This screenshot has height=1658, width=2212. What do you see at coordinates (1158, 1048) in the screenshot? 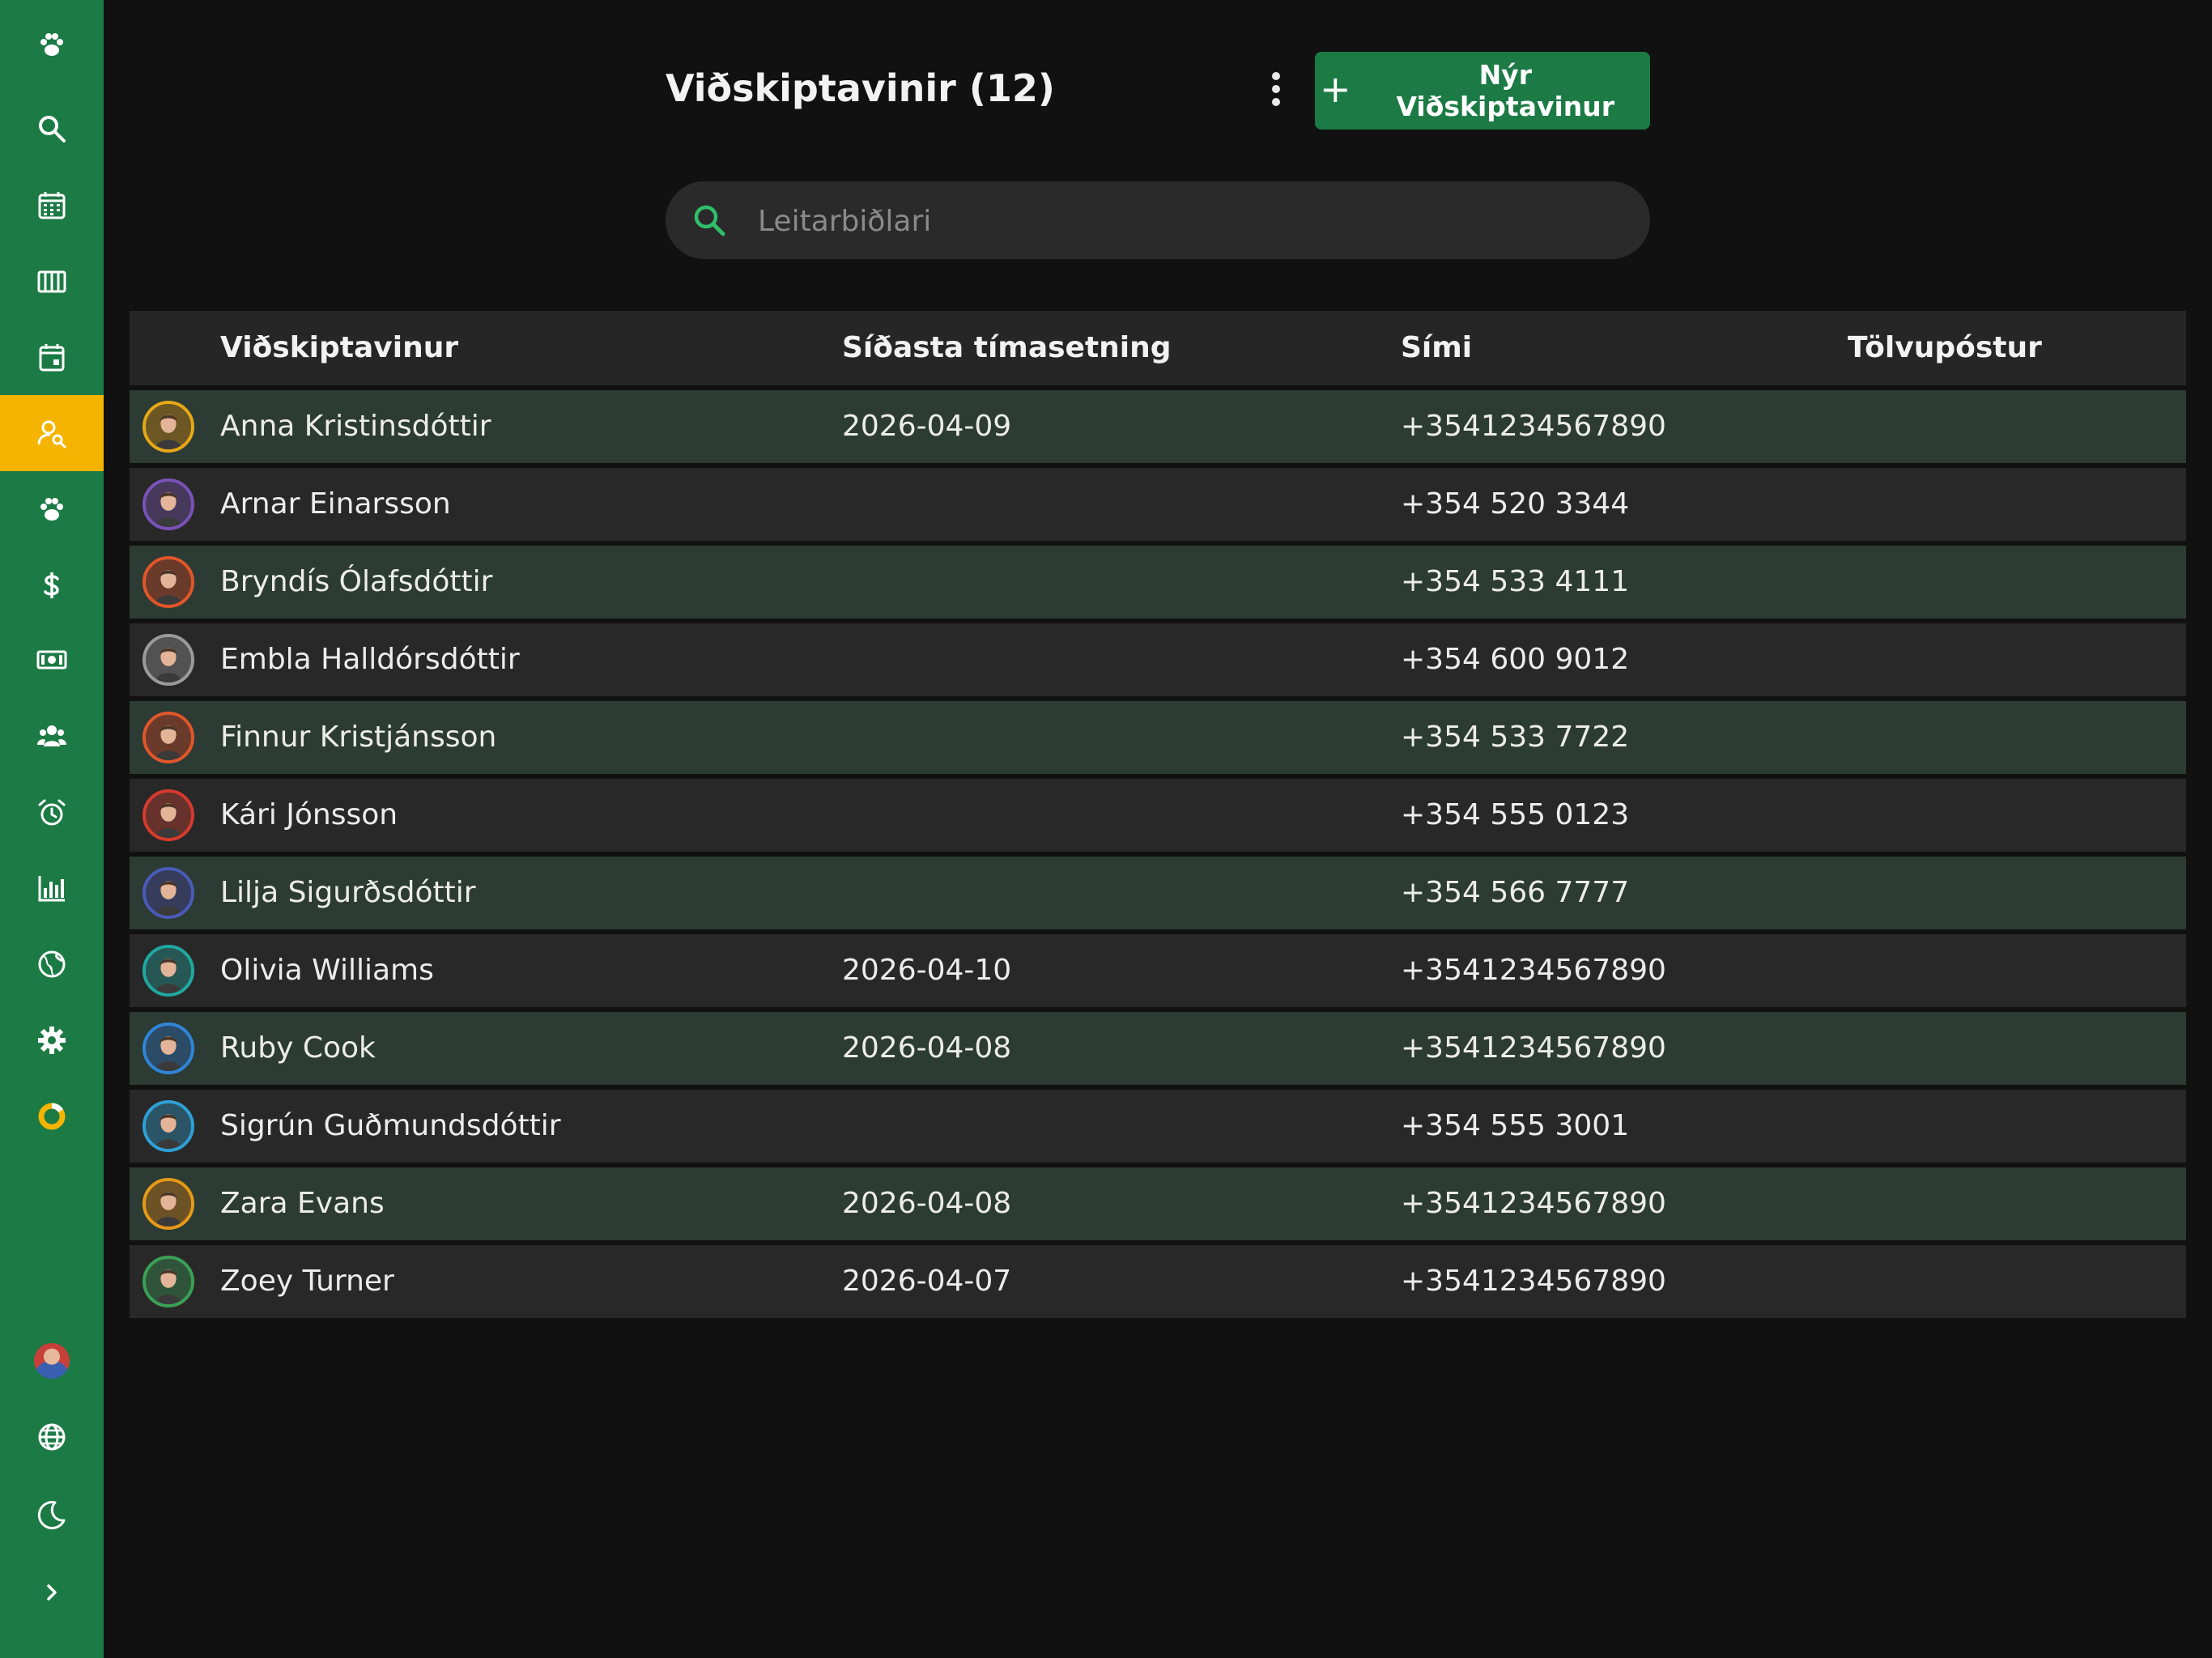
I see `table-row: Ruby Cook 2026-04-08 +3541234567890` at bounding box center [1158, 1048].